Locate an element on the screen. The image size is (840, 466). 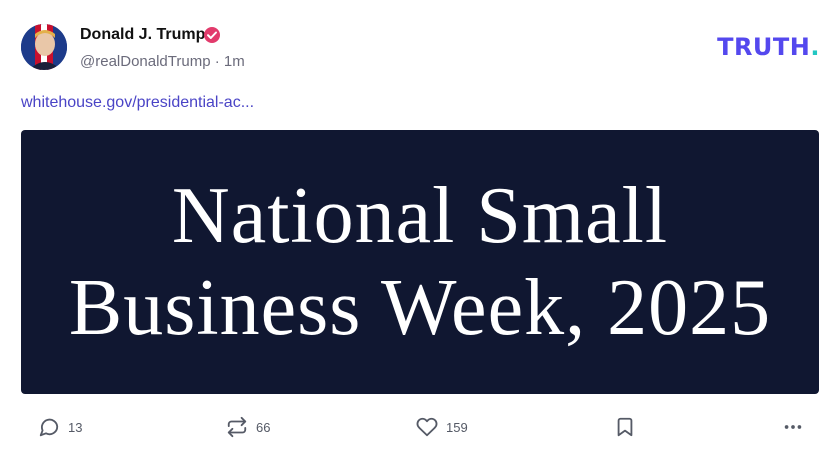
retruth-icon is located at coordinates (237, 427).